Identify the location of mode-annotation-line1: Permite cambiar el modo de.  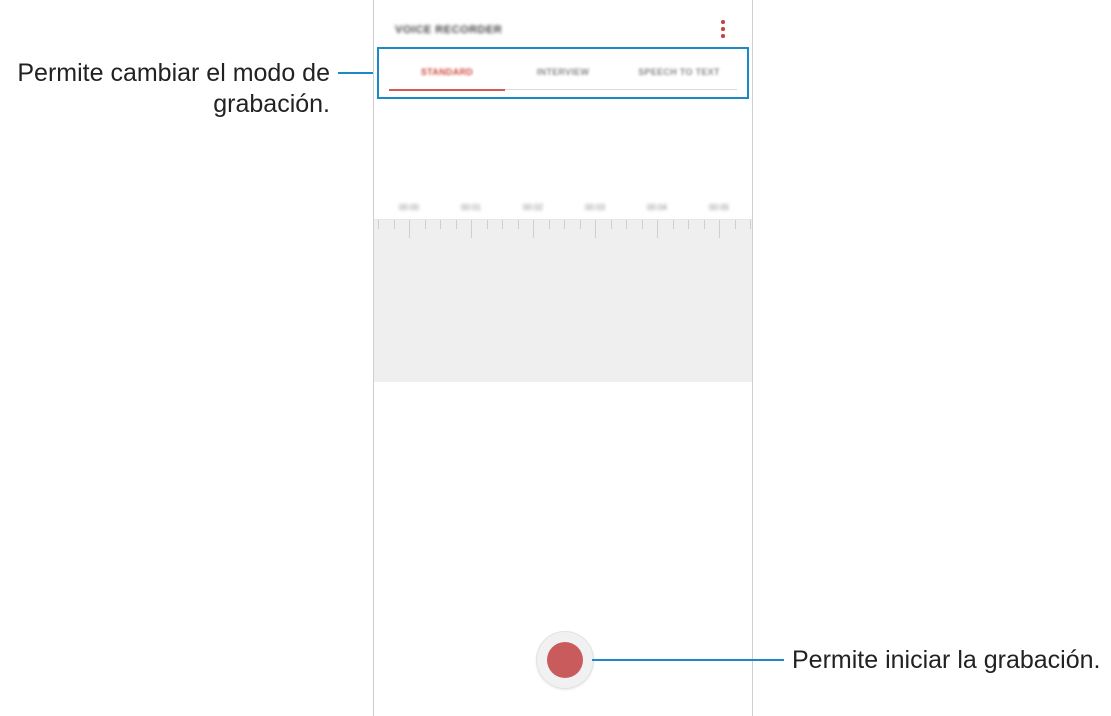
(173, 73).